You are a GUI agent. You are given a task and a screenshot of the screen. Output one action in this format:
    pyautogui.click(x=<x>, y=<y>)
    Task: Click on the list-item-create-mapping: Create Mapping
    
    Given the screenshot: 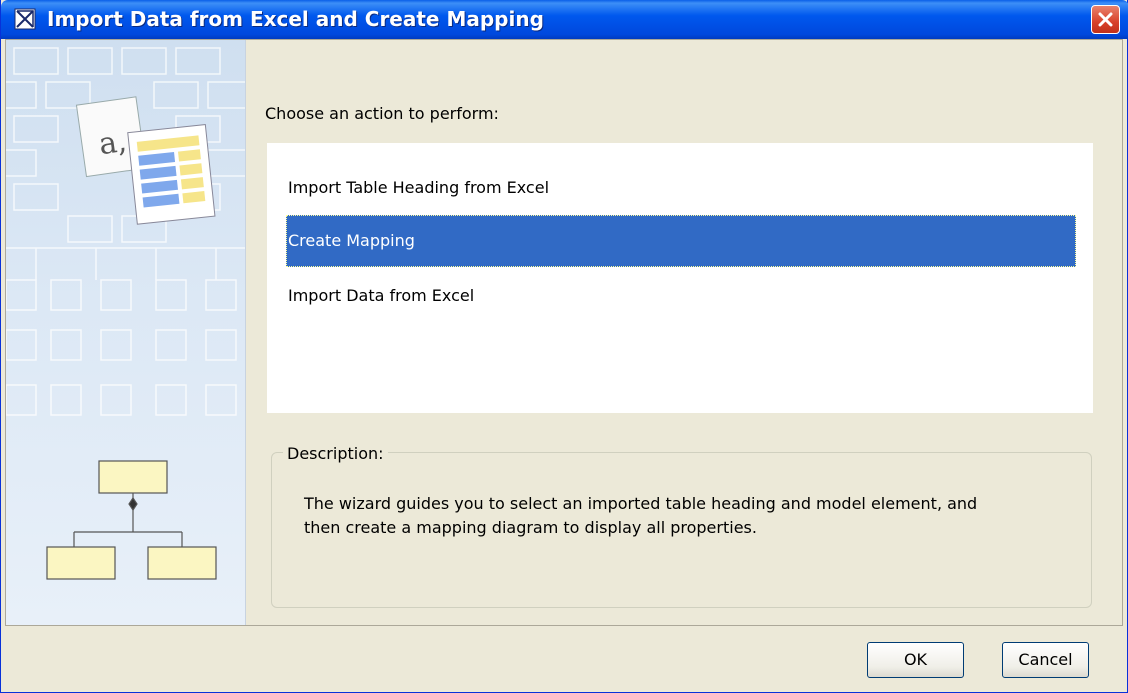 What is the action you would take?
    pyautogui.click(x=681, y=241)
    